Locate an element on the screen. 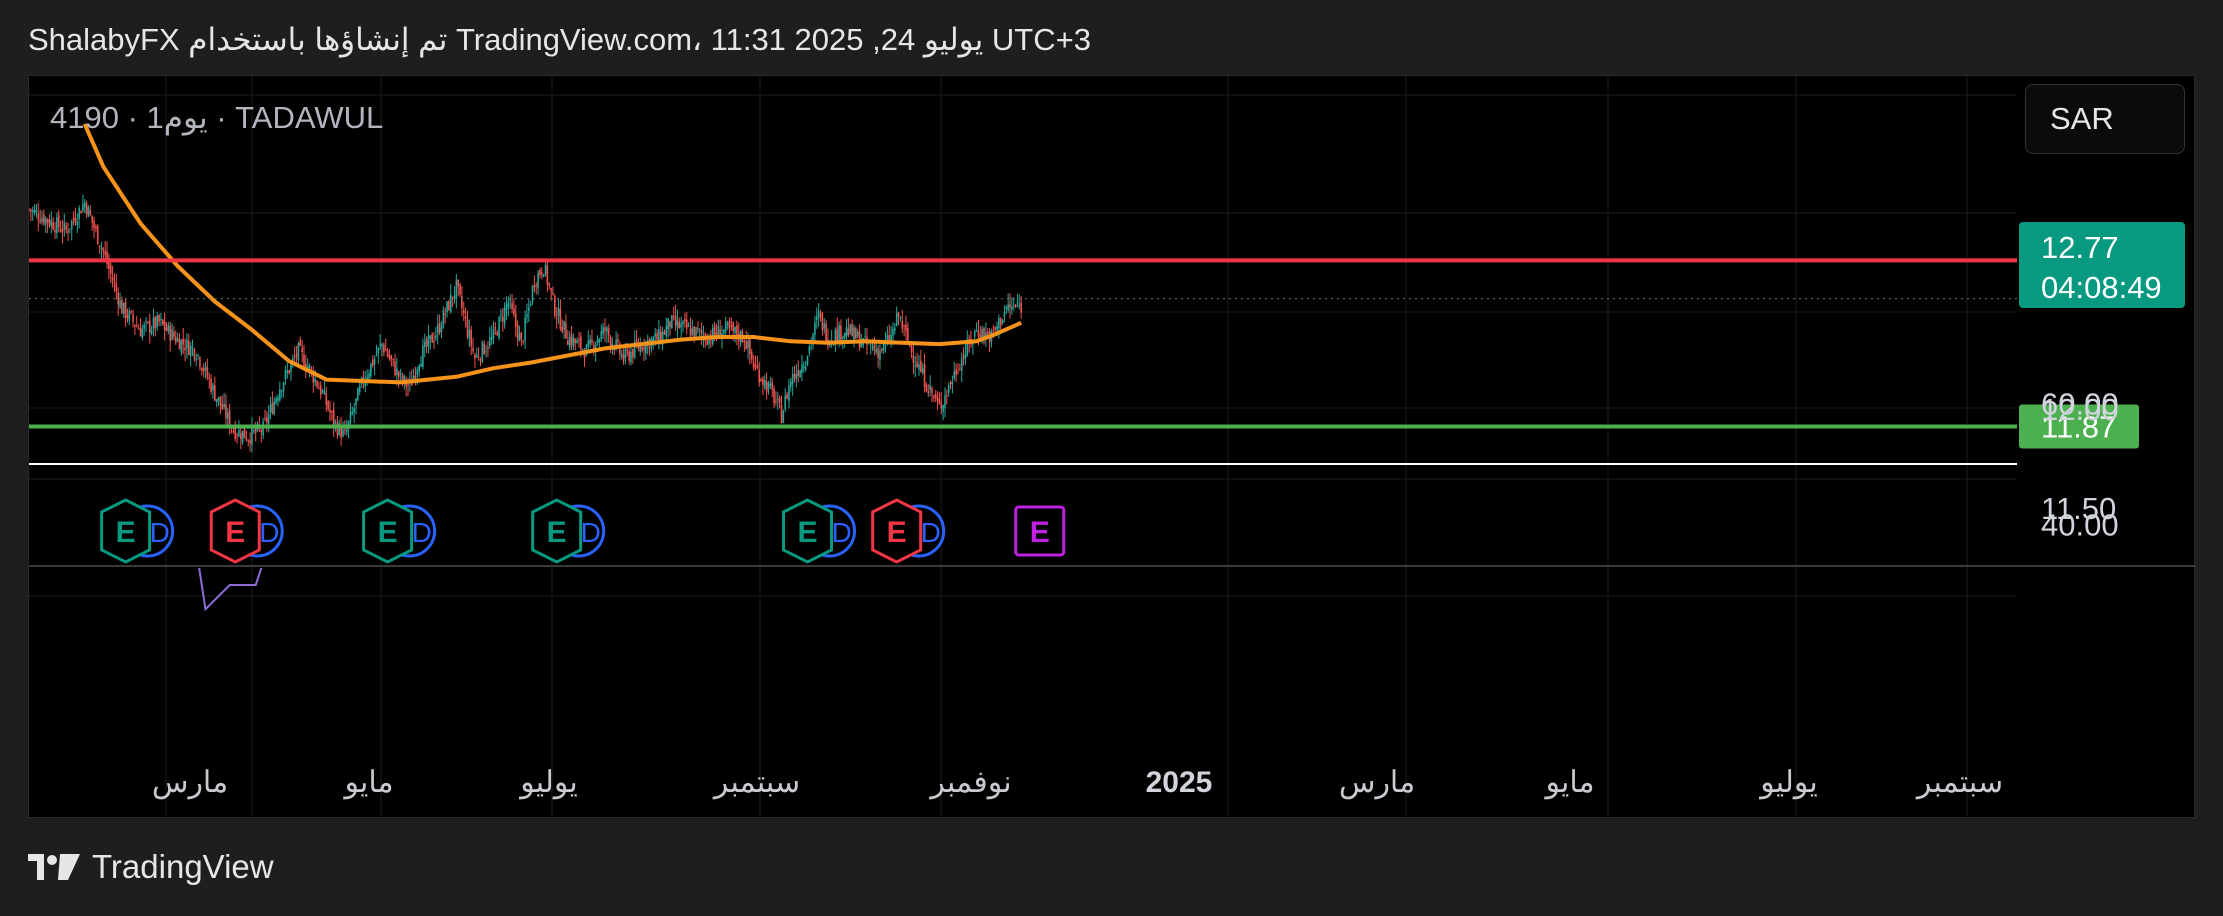 The height and width of the screenshot is (916, 2223). earnings-marker-label: E is located at coordinates (388, 532).